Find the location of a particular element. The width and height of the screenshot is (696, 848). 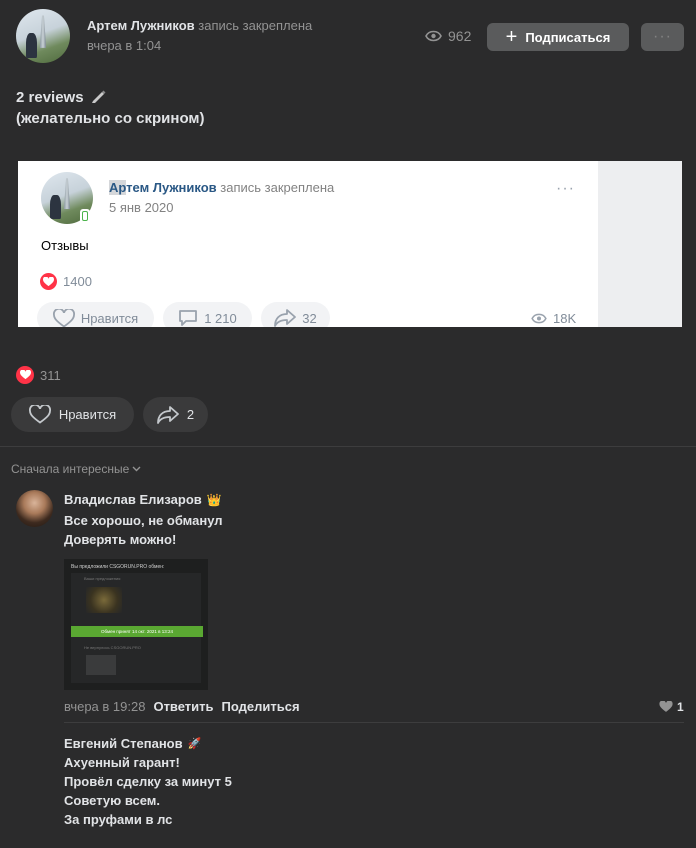

comment-header: Владислав Елизаров 👑 is located at coordinates (143, 499).